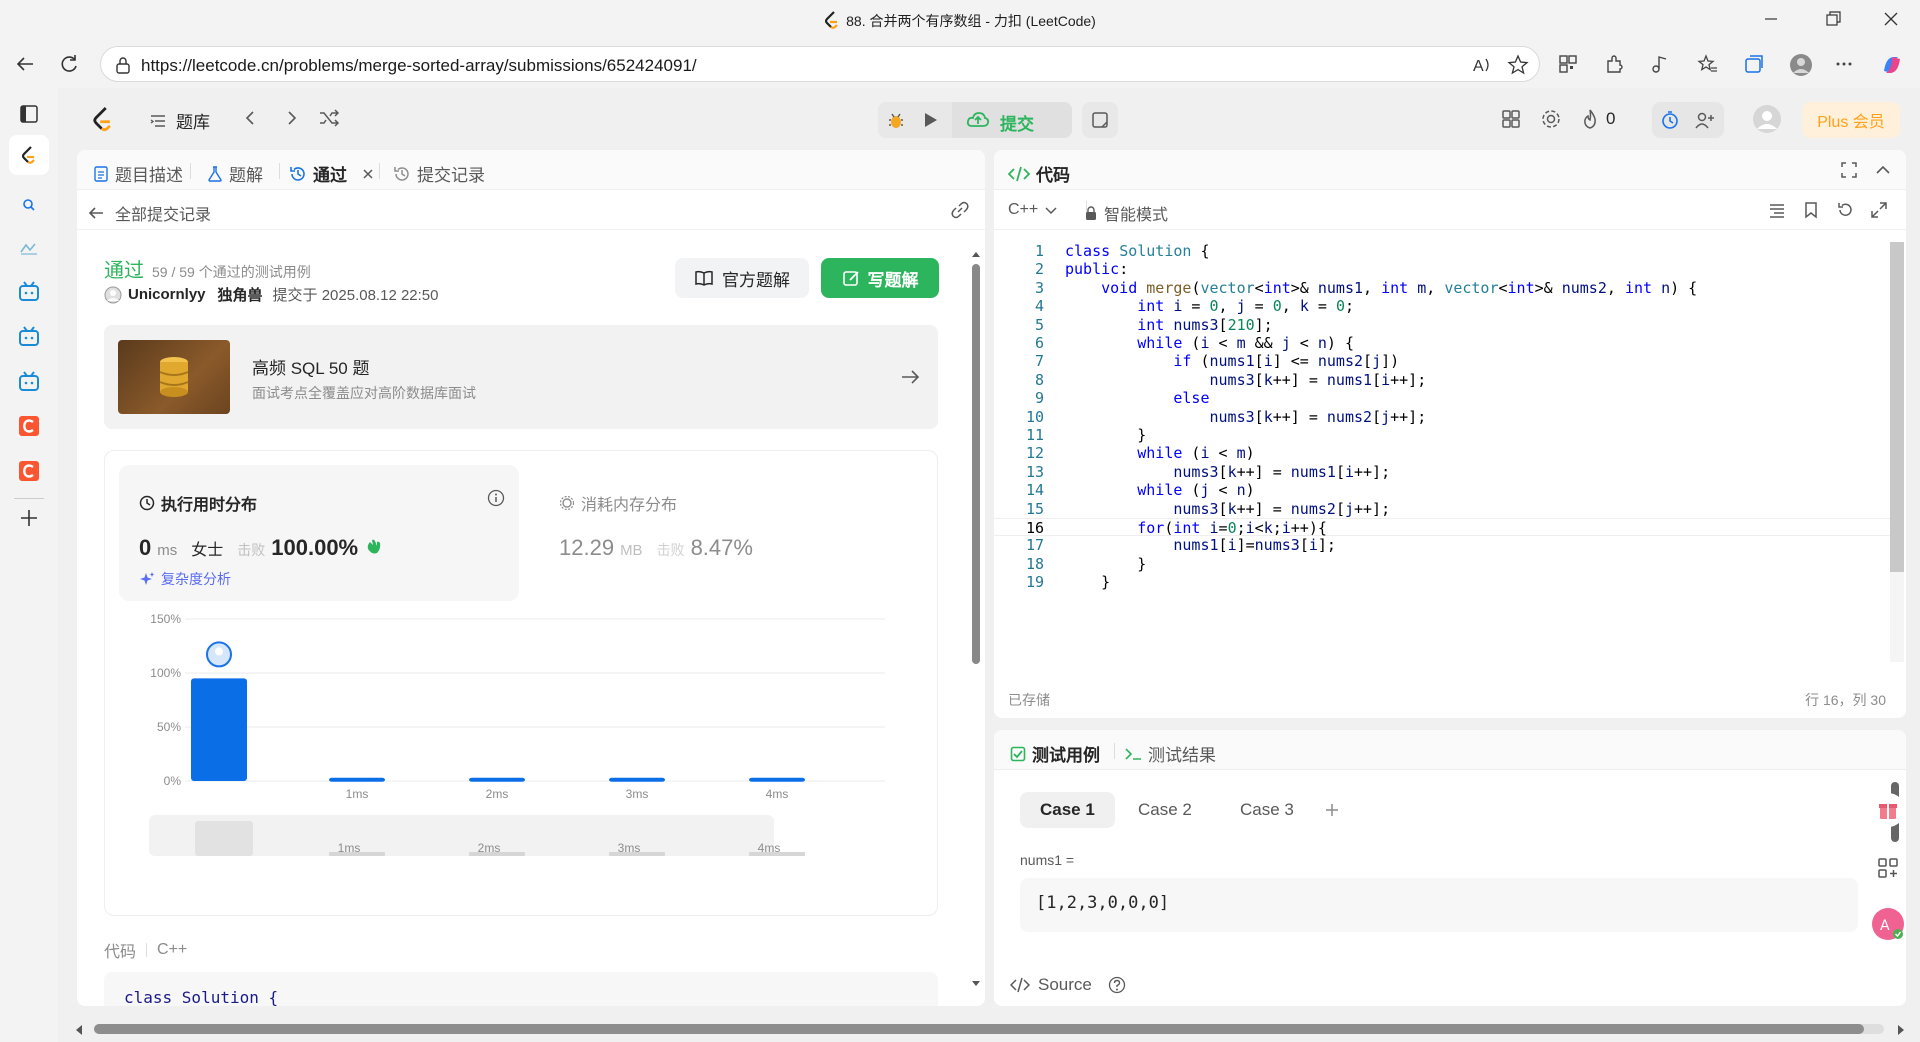 The height and width of the screenshot is (1042, 1920). What do you see at coordinates (1482, 65) in the screenshot?
I see `read-aloud-icon: A` at bounding box center [1482, 65].